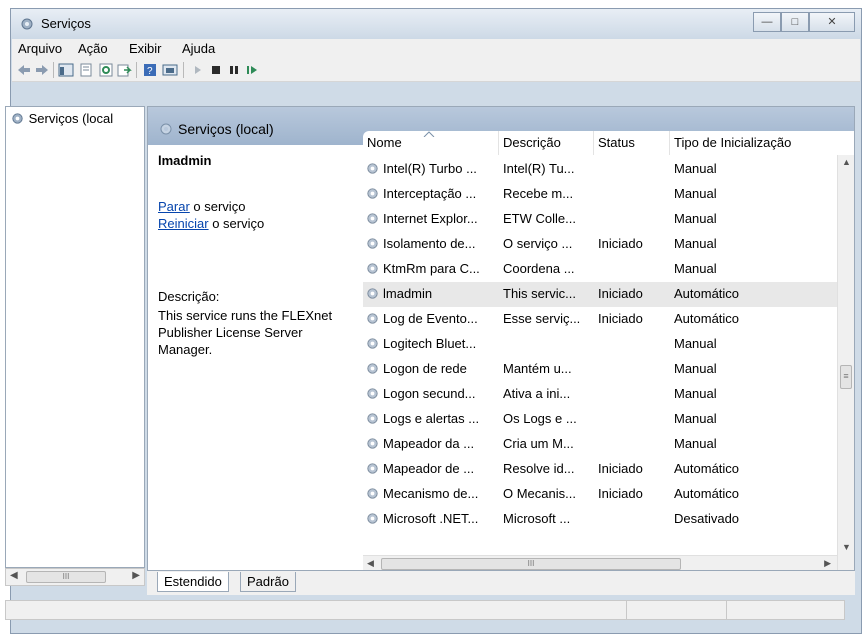 This screenshot has height=640, width=862. Describe the element at coordinates (845, 362) in the screenshot. I see `list-vertical-scrollbar: ▲ ≡ ▼` at that location.